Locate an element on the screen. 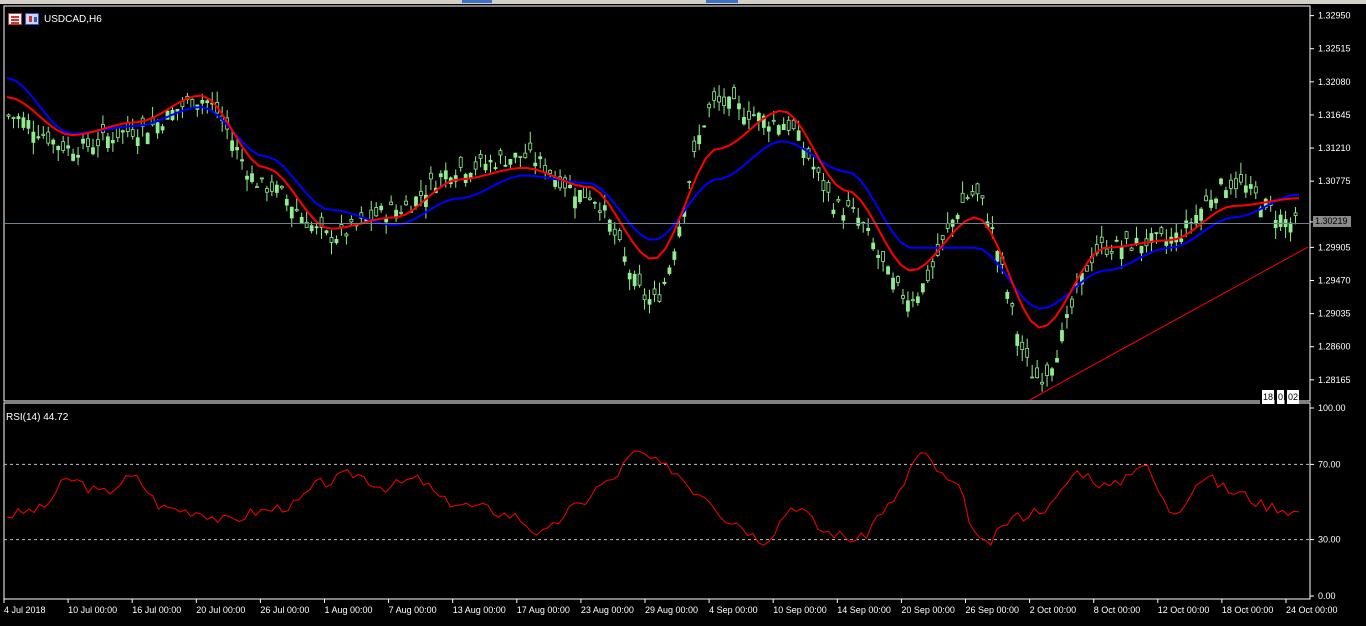 The image size is (1366, 626). time-axis-label: 7 Aug 00:00 is located at coordinates (413, 610).